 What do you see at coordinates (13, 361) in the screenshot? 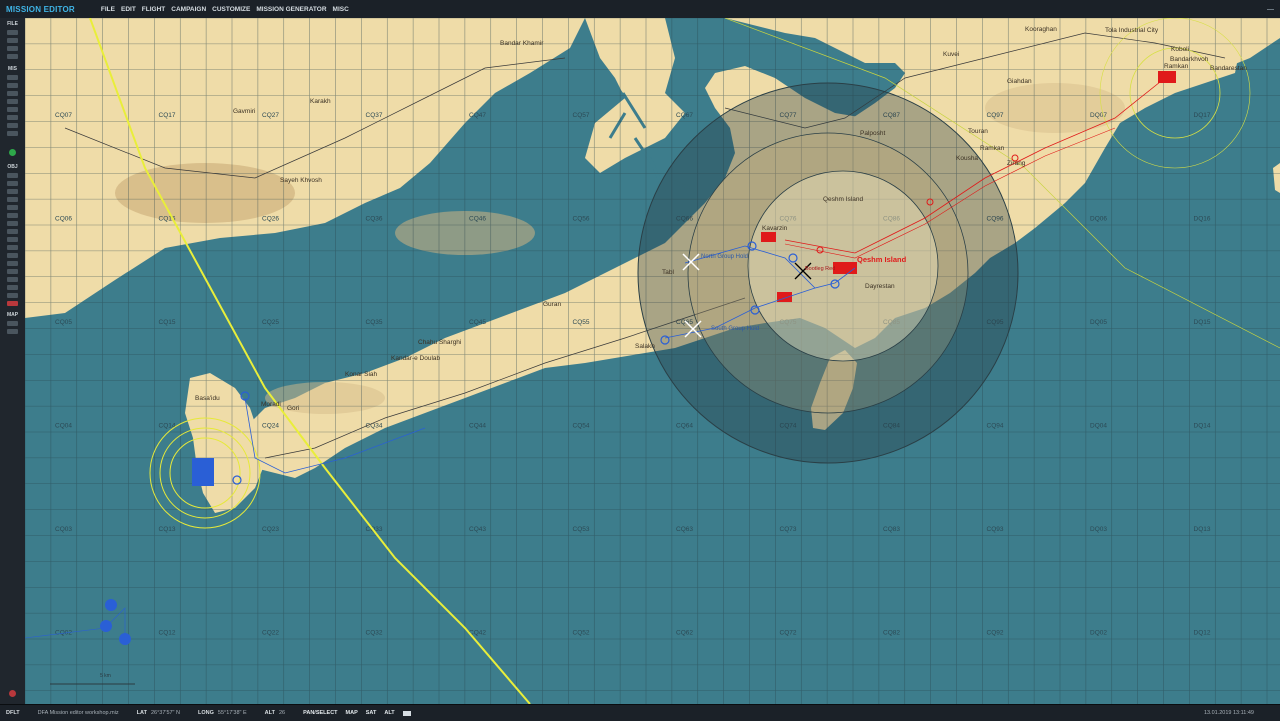
I see `left-toolbar: FILE MIS OBJ MAP` at bounding box center [13, 361].